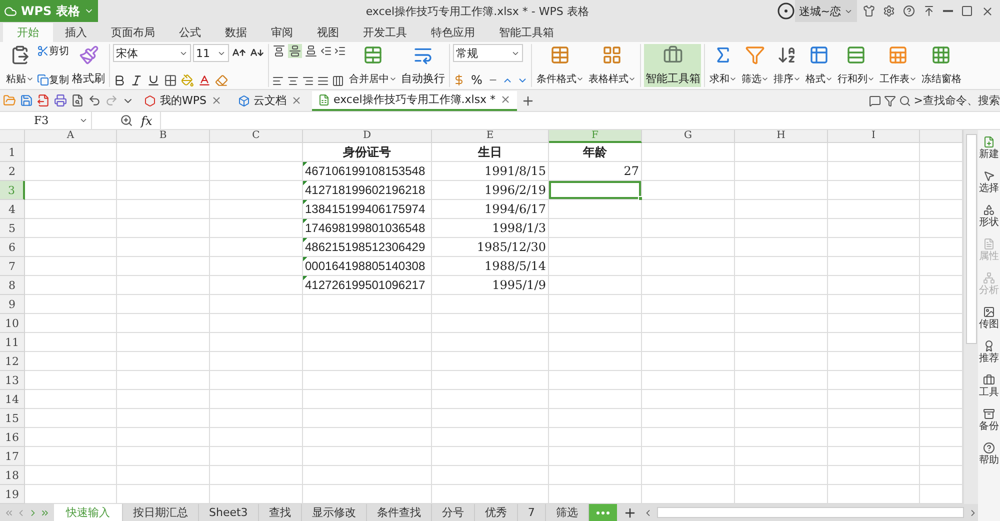 This screenshot has height=521, width=1000. I want to click on column-header: D, so click(367, 136).